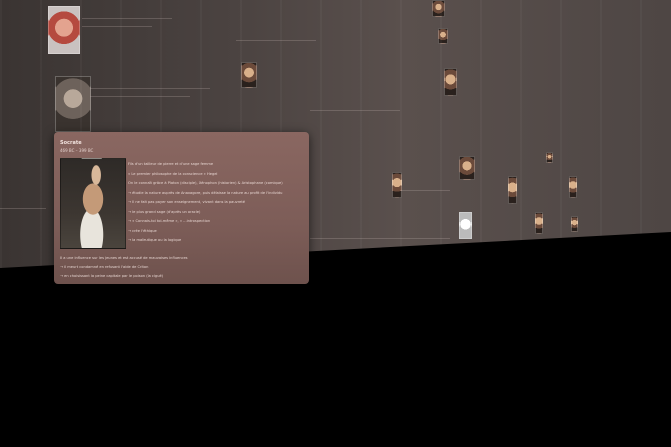 The height and width of the screenshot is (447, 671). I want to click on card-line: → la maïeutique ou la logique, so click(155, 240).